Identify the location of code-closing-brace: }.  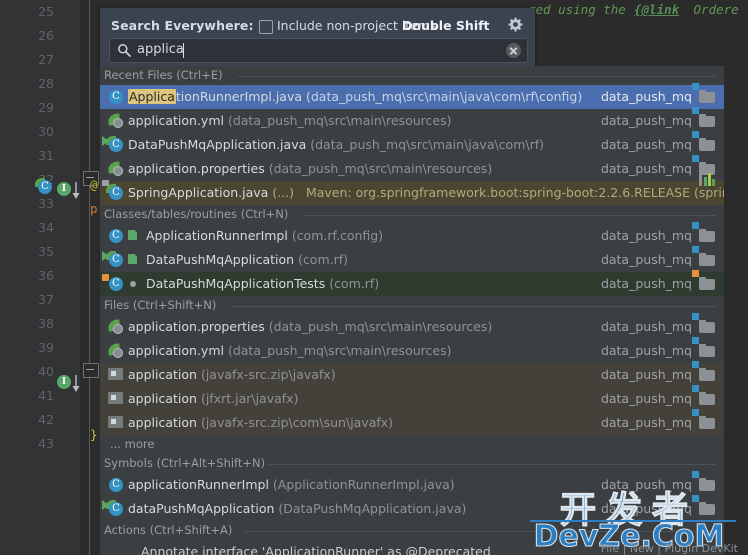
(94, 434).